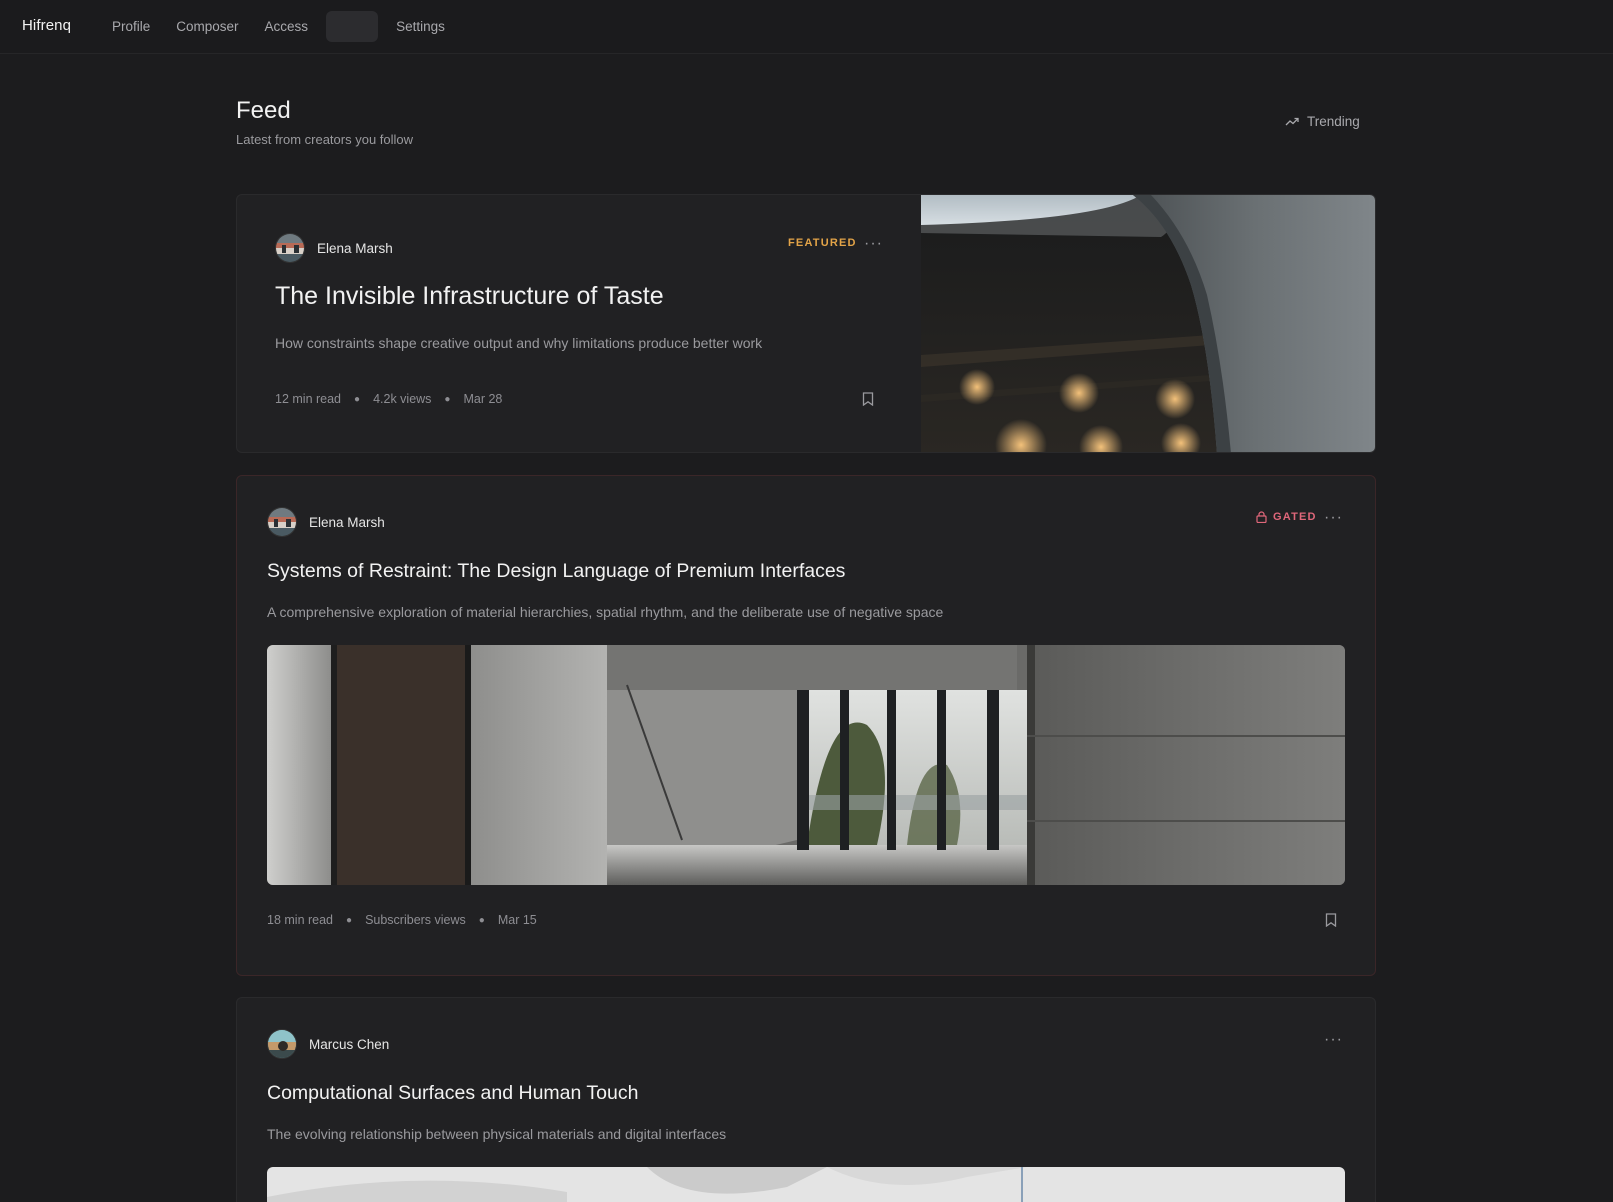 This screenshot has height=1202, width=1613. I want to click on nav-item-access: Access, so click(287, 26).